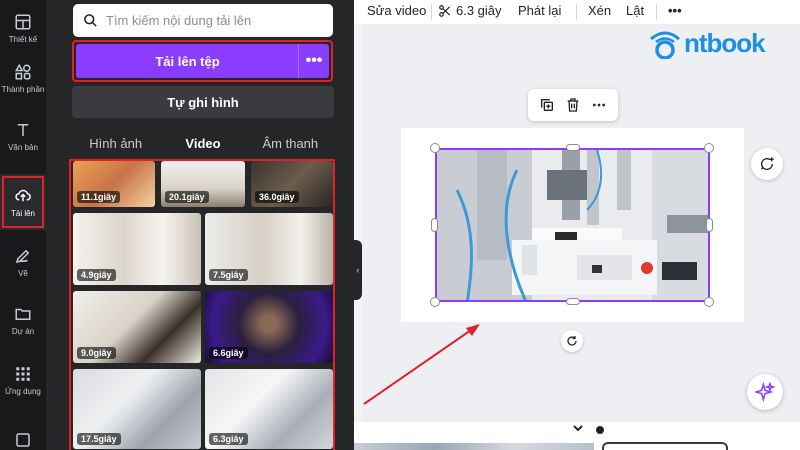 The image size is (800, 450). I want to click on rail-item-design: Thiết kế, so click(23, 28).